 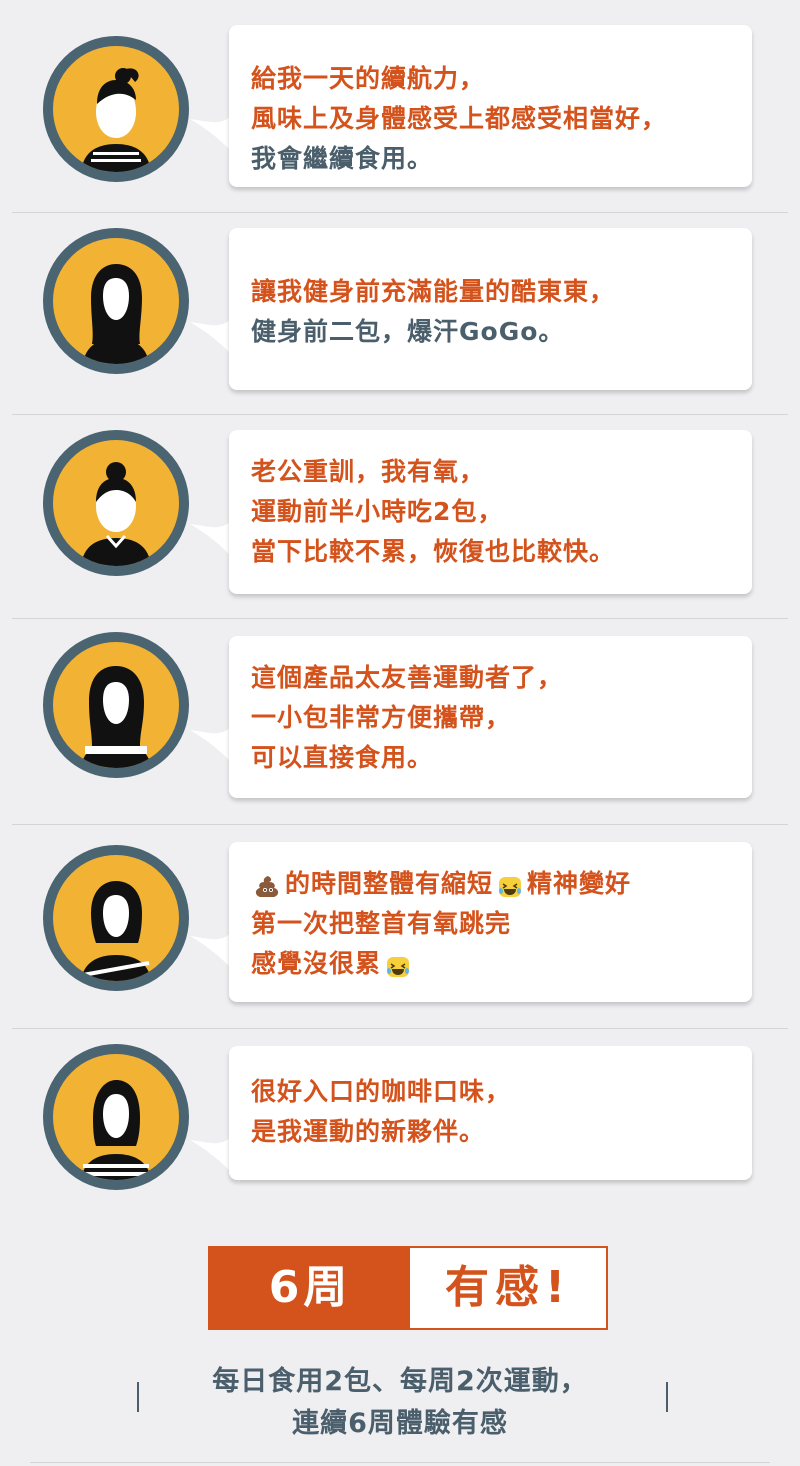 I want to click on woman-long-hair-avatar-icon, so click(x=116, y=301).